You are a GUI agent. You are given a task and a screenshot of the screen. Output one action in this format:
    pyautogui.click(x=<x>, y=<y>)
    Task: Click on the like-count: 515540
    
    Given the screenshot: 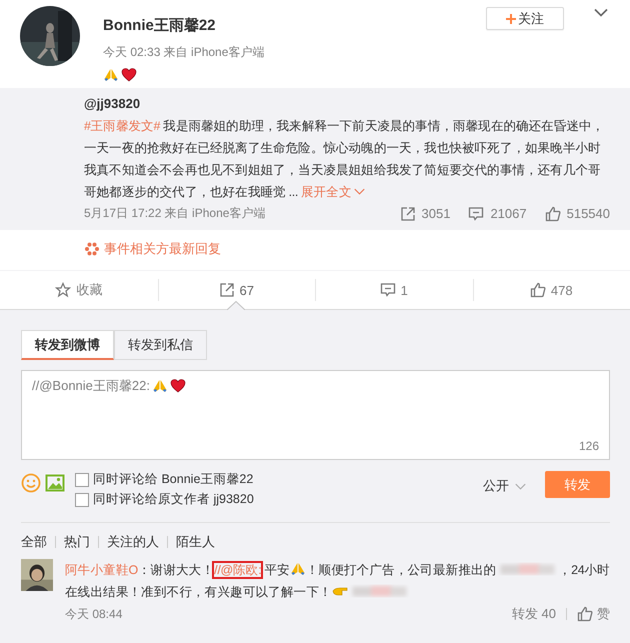 What is the action you would take?
    pyautogui.click(x=577, y=214)
    